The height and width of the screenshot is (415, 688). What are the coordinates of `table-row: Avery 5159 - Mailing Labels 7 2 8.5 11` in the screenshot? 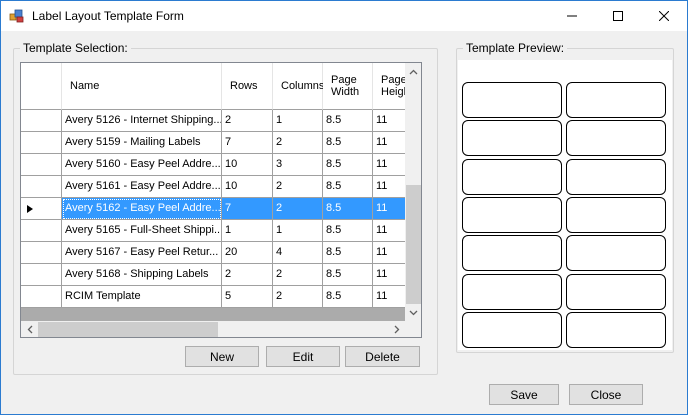 It's located at (217, 143).